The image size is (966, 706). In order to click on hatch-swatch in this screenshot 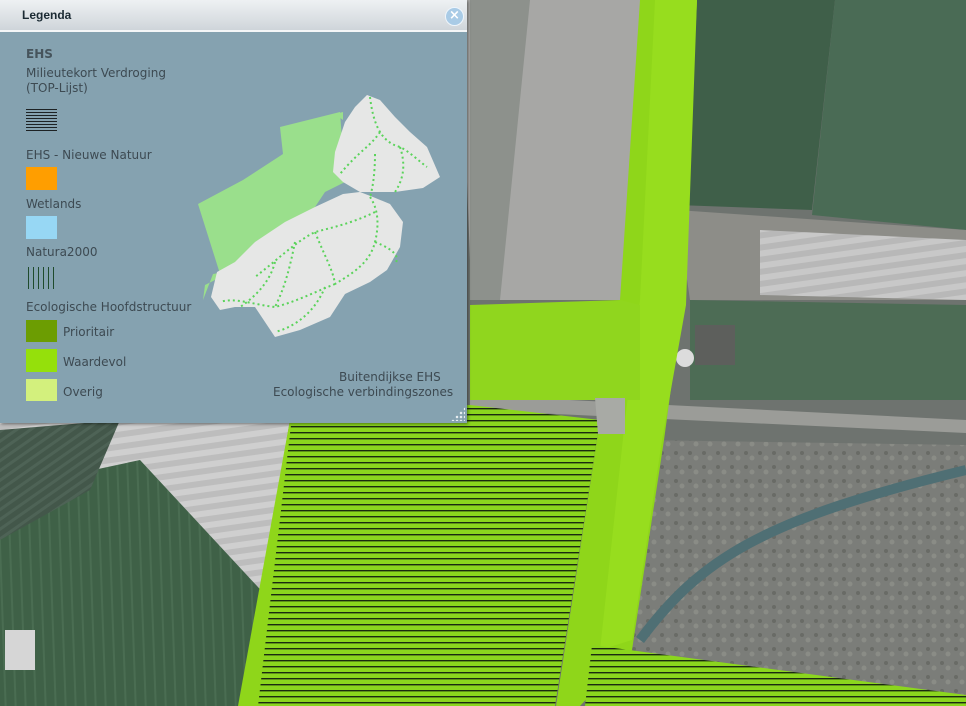, I will do `click(41, 120)`.